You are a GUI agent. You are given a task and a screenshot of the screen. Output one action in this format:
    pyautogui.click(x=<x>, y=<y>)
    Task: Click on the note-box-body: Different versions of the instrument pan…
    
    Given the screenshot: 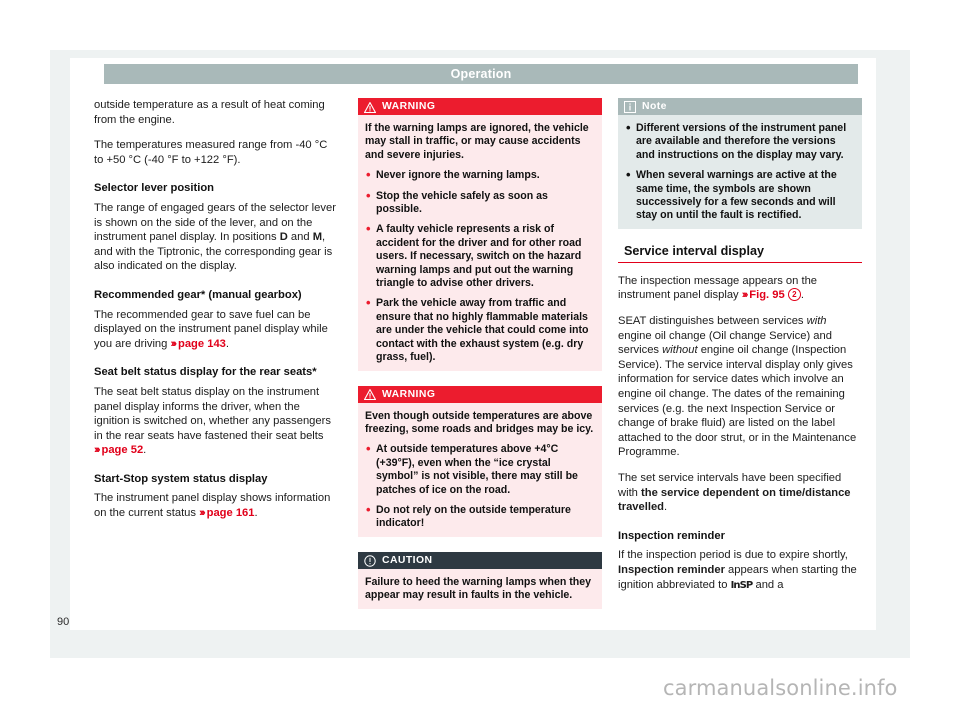 What is the action you would take?
    pyautogui.click(x=740, y=172)
    